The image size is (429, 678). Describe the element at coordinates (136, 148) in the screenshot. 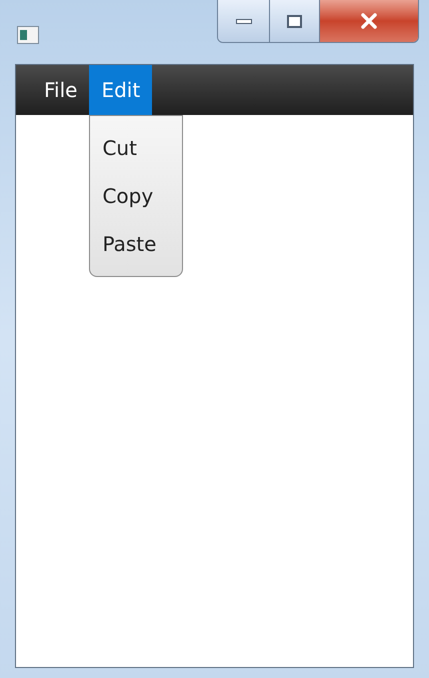

I see `dropdown-item: Cut` at that location.